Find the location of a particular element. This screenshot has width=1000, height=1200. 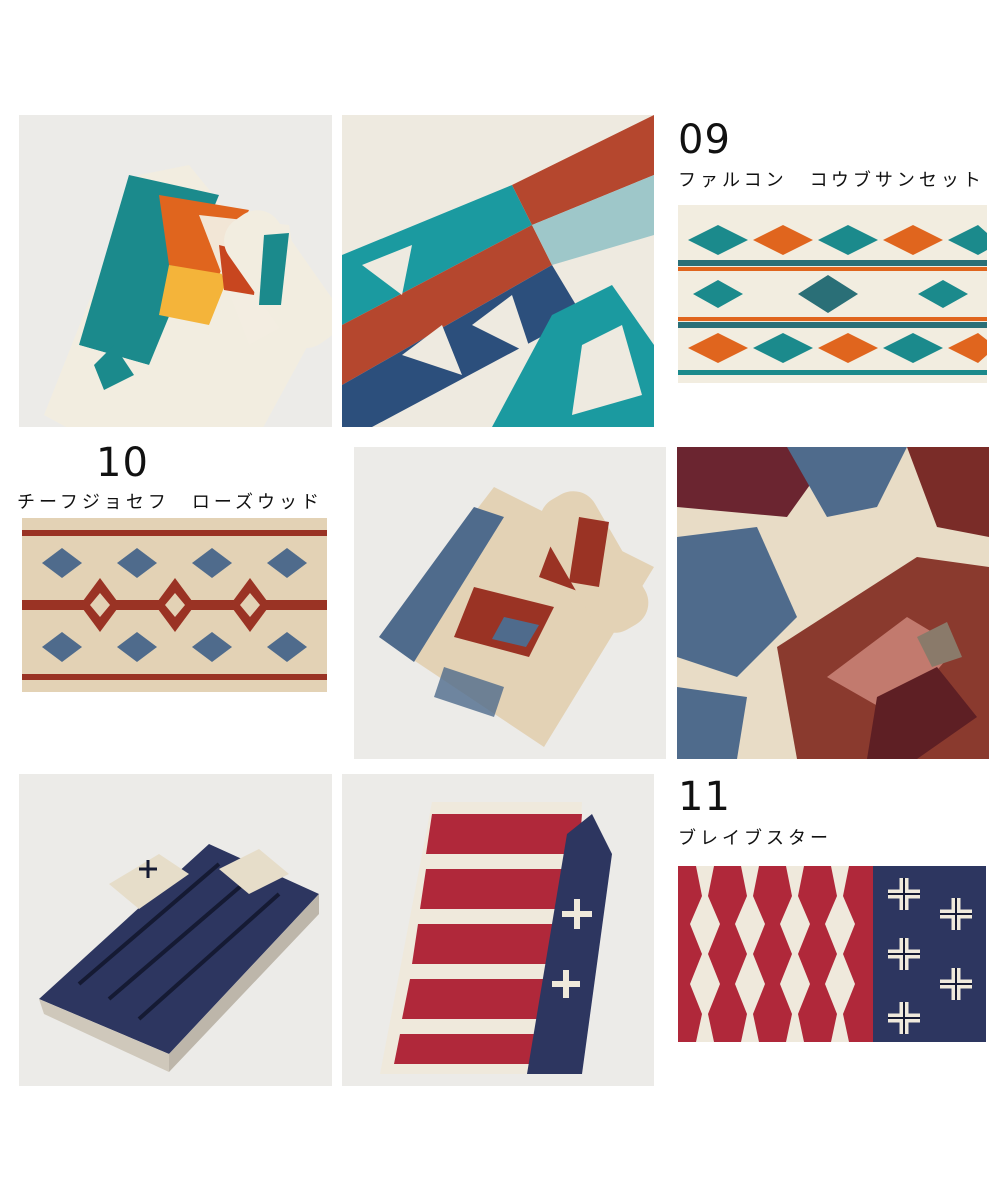

product-name: ファルコン コウブサンセット is located at coordinates (831, 180).